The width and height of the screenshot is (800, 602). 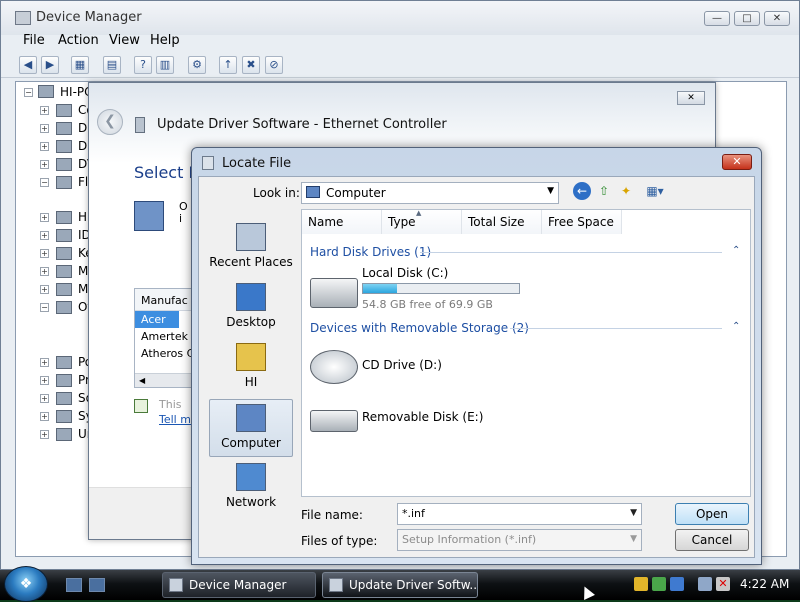 What do you see at coordinates (370, 252) in the screenshot?
I see `group-hard-disk-drives: Hard Disk Drives (1)` at bounding box center [370, 252].